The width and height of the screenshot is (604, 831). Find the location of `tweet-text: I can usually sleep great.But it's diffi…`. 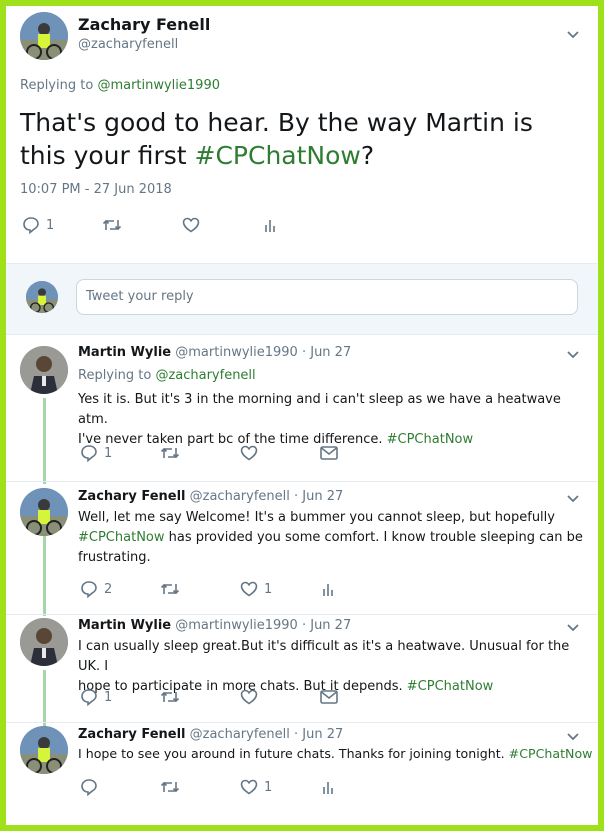

tweet-text: I can usually sleep great.But it's diffi… is located at coordinates (333, 667).